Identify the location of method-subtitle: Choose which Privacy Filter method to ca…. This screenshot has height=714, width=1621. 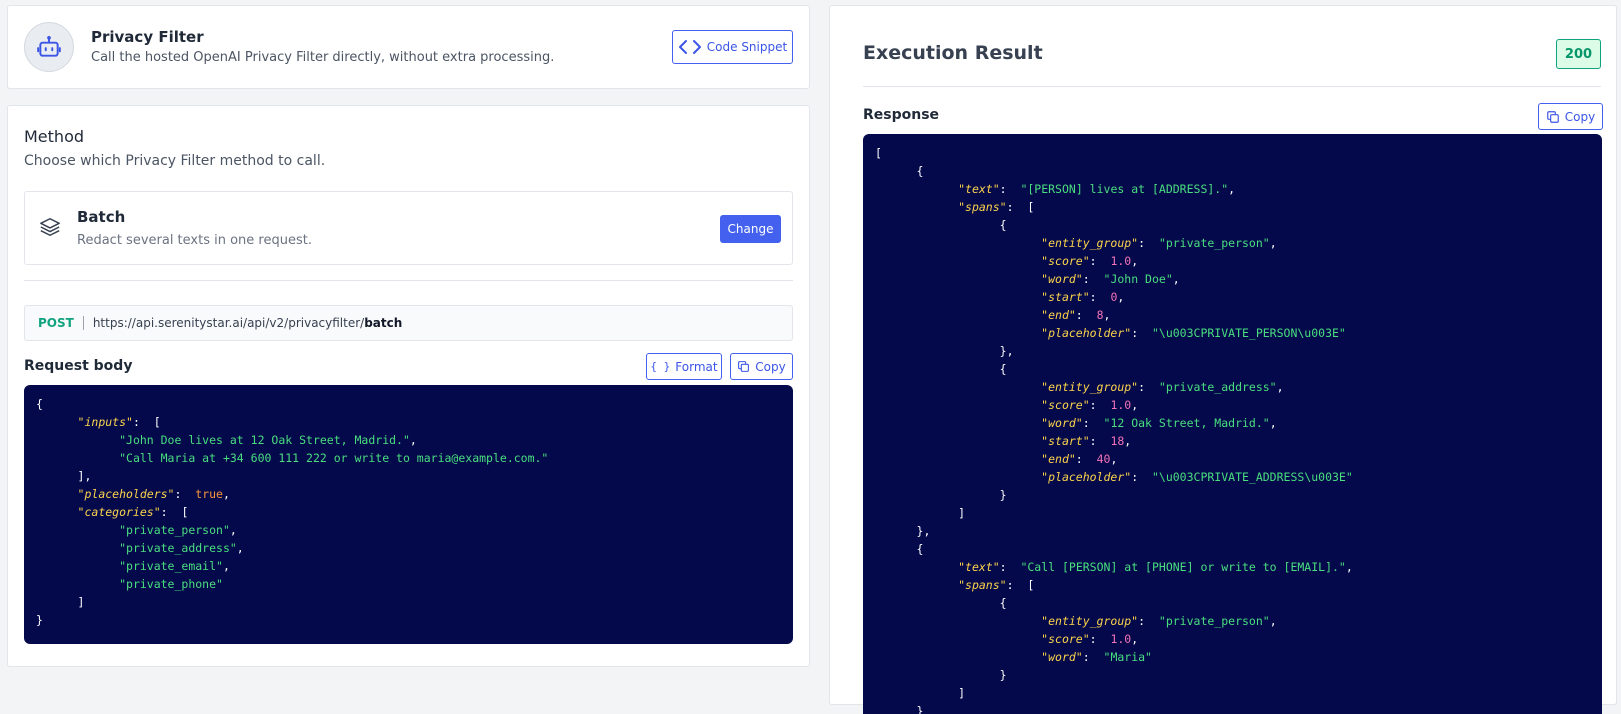
(175, 161).